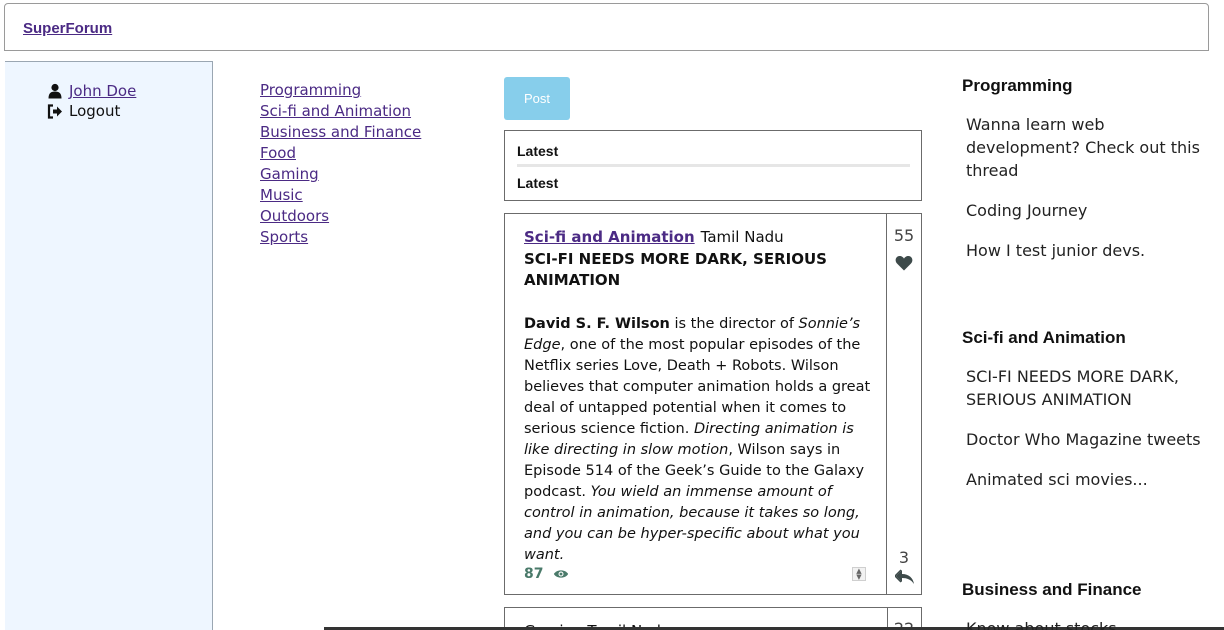 The image size is (1224, 630). I want to click on top-header: SuperForum, so click(606, 27).